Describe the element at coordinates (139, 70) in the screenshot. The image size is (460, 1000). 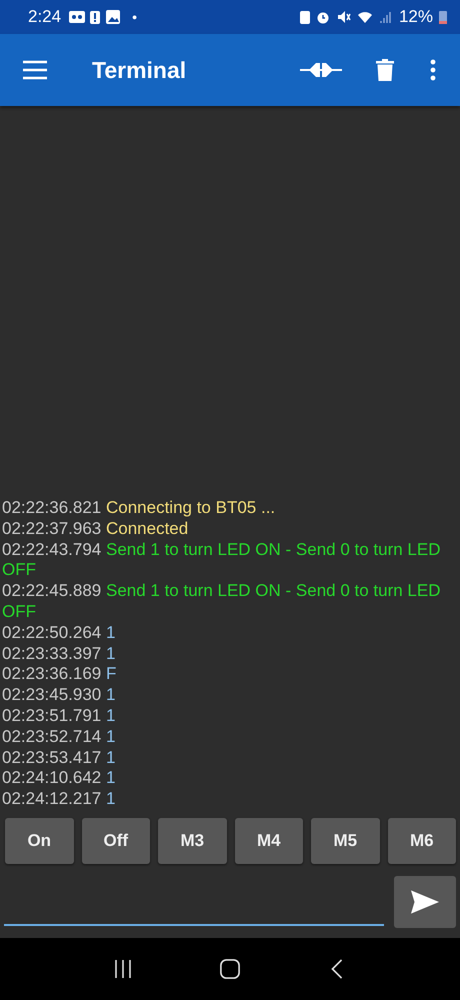
I see `app-title: Terminal` at that location.